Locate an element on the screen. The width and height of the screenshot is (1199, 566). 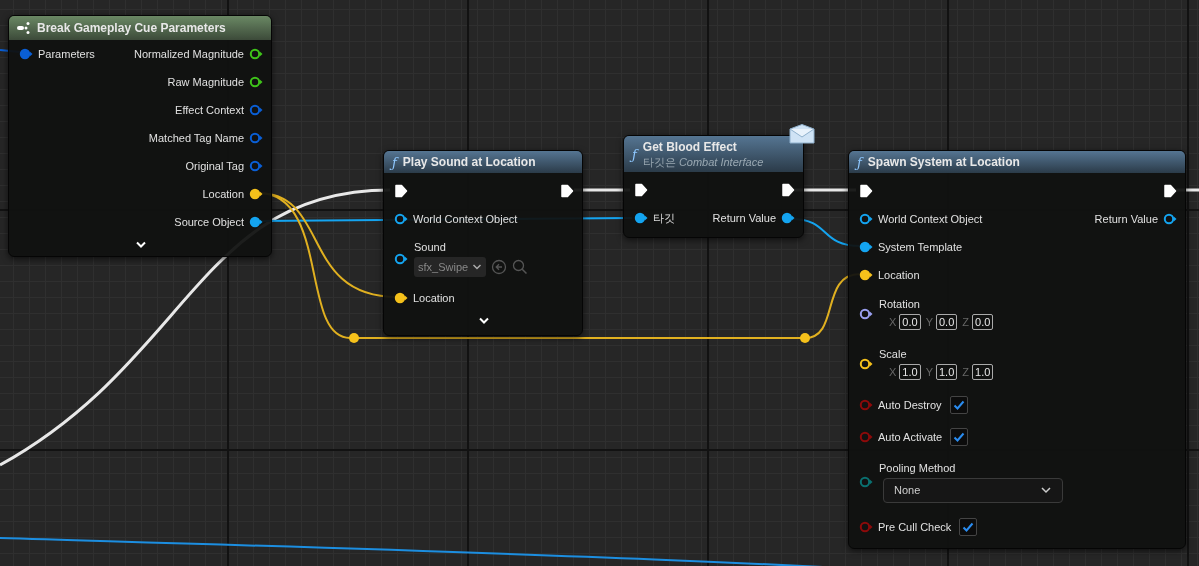
pin-label: Matched Tag Name is located at coordinates (196, 138).